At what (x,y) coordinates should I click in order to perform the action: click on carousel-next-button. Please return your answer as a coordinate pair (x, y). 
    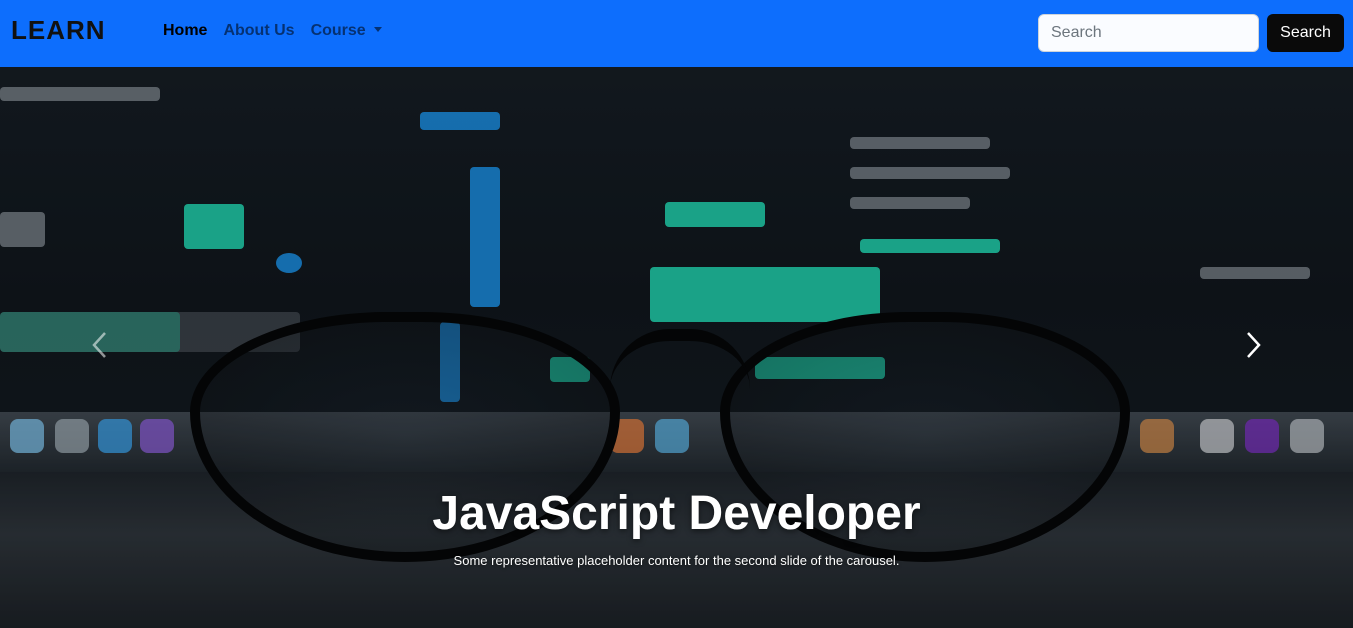
    Looking at the image, I should click on (1253, 345).